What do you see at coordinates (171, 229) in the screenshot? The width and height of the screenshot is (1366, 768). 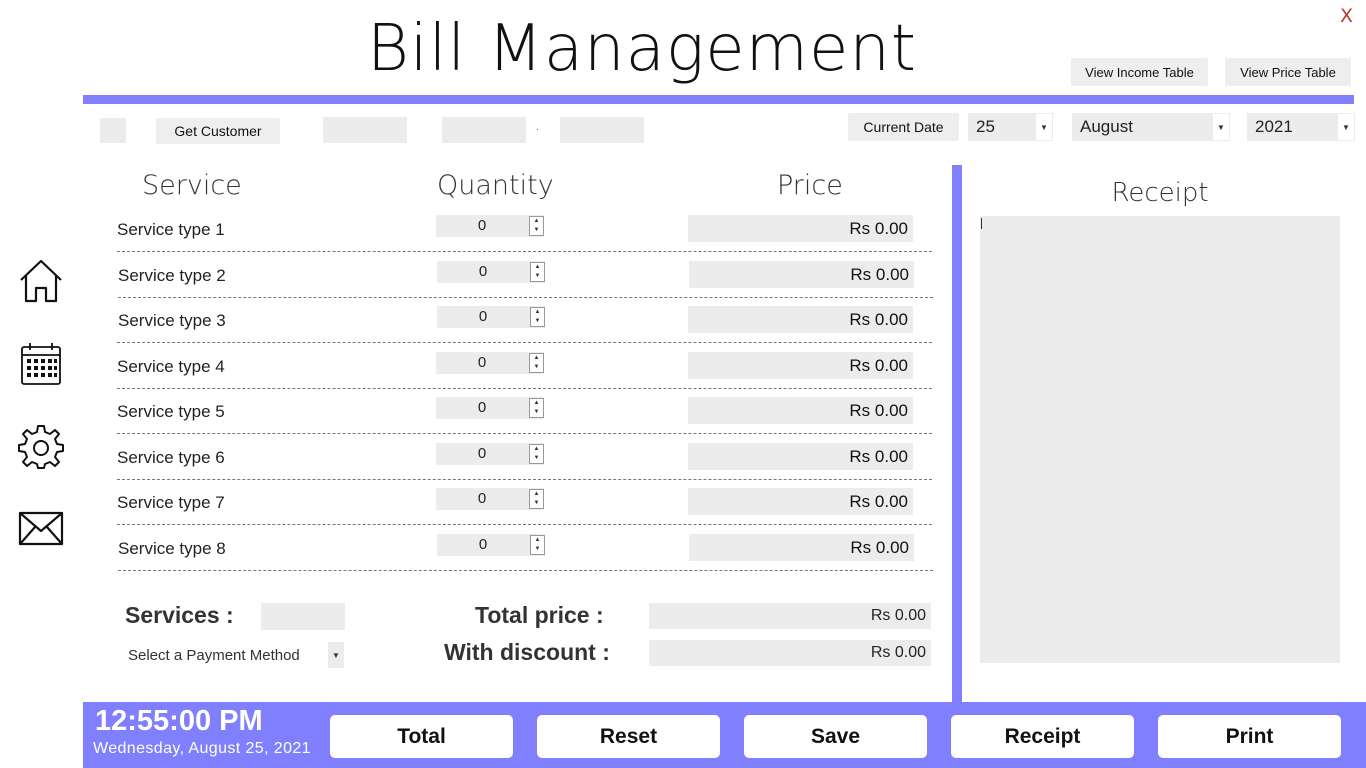 I see `service-label: Service type 1` at bounding box center [171, 229].